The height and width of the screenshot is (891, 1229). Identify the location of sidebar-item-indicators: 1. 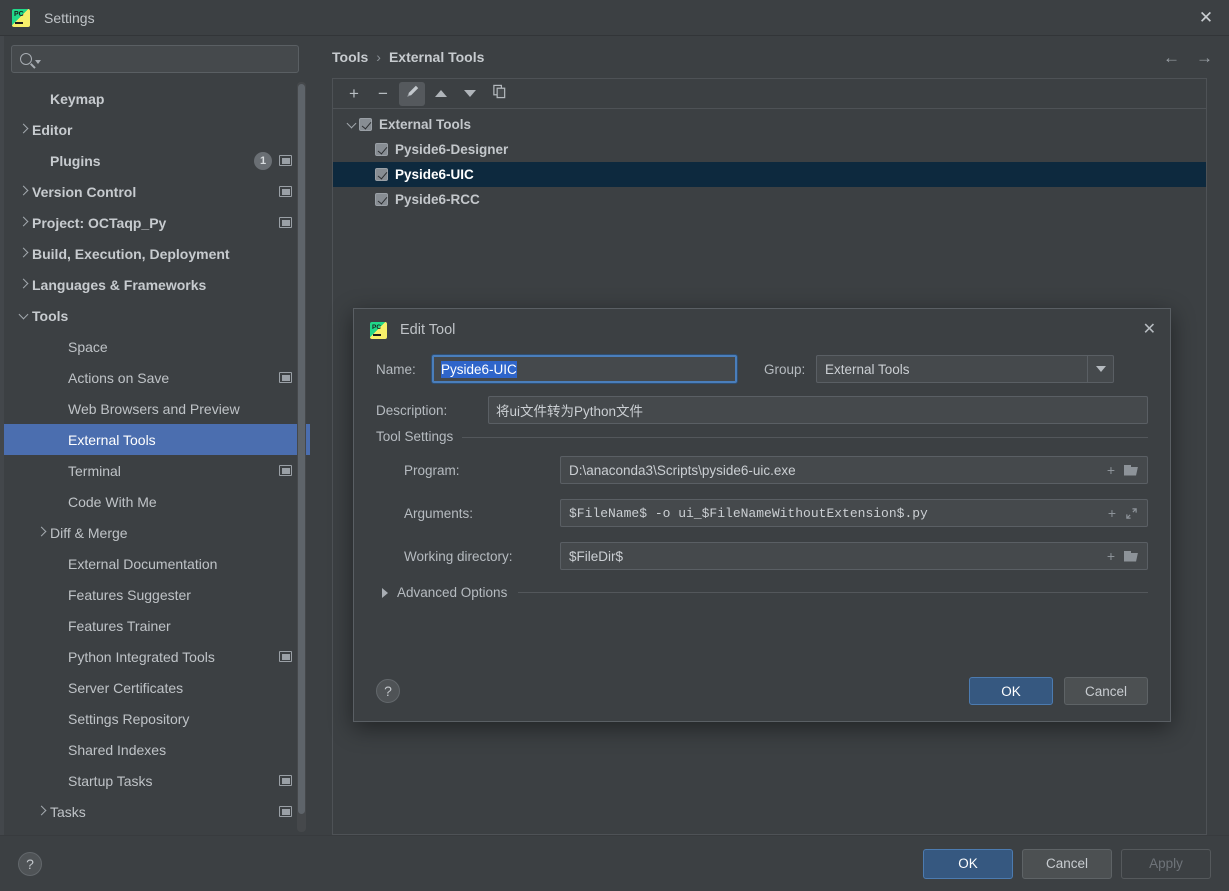
(273, 160).